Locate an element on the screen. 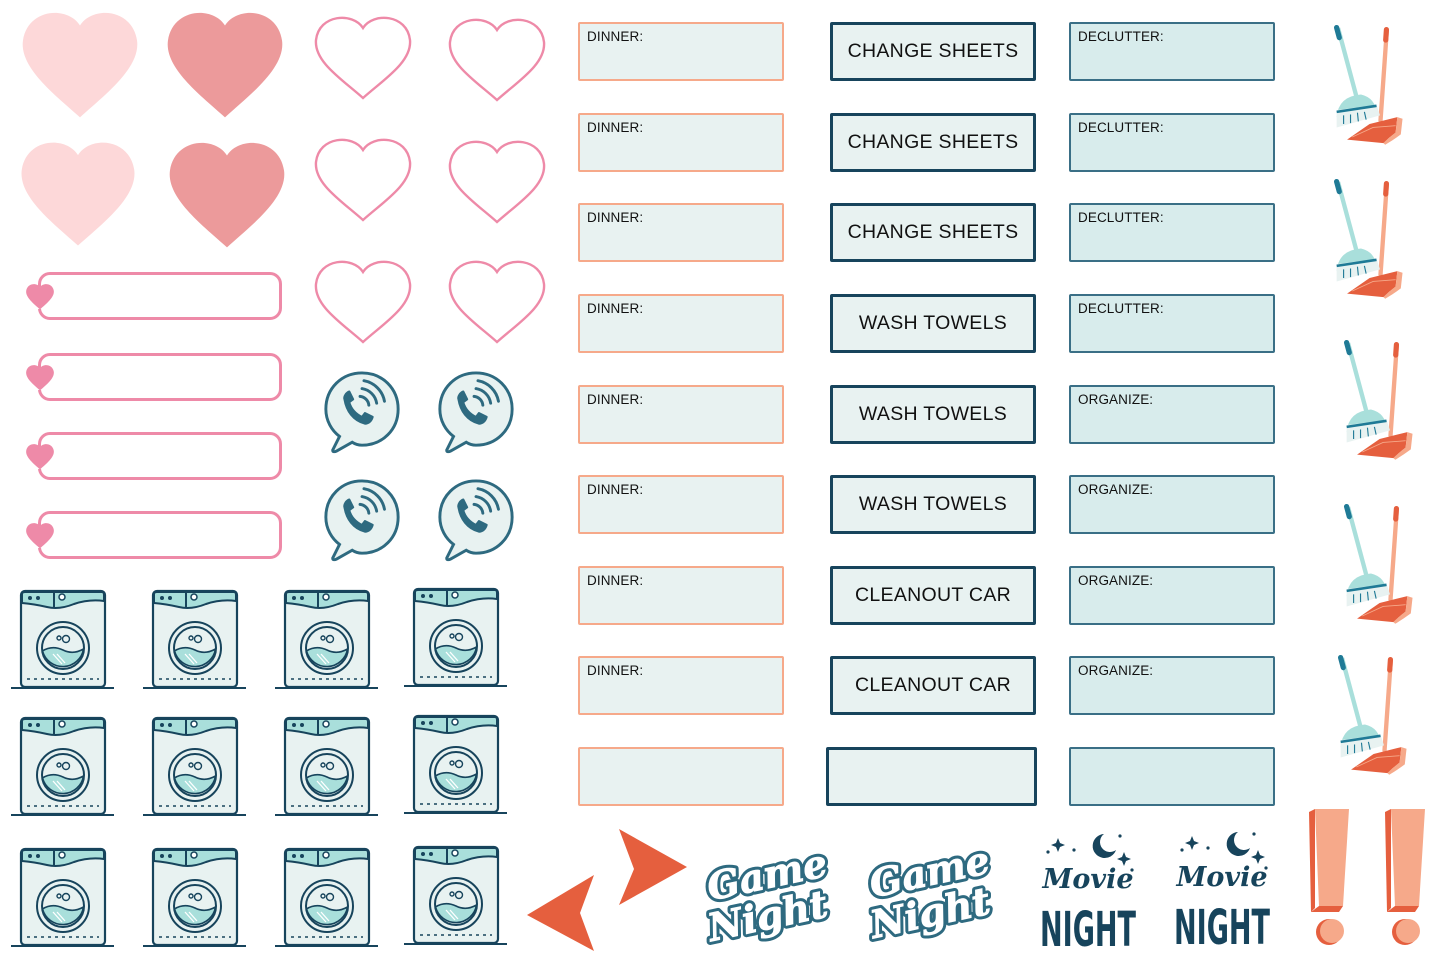  dinner-label is located at coordinates (681, 776).